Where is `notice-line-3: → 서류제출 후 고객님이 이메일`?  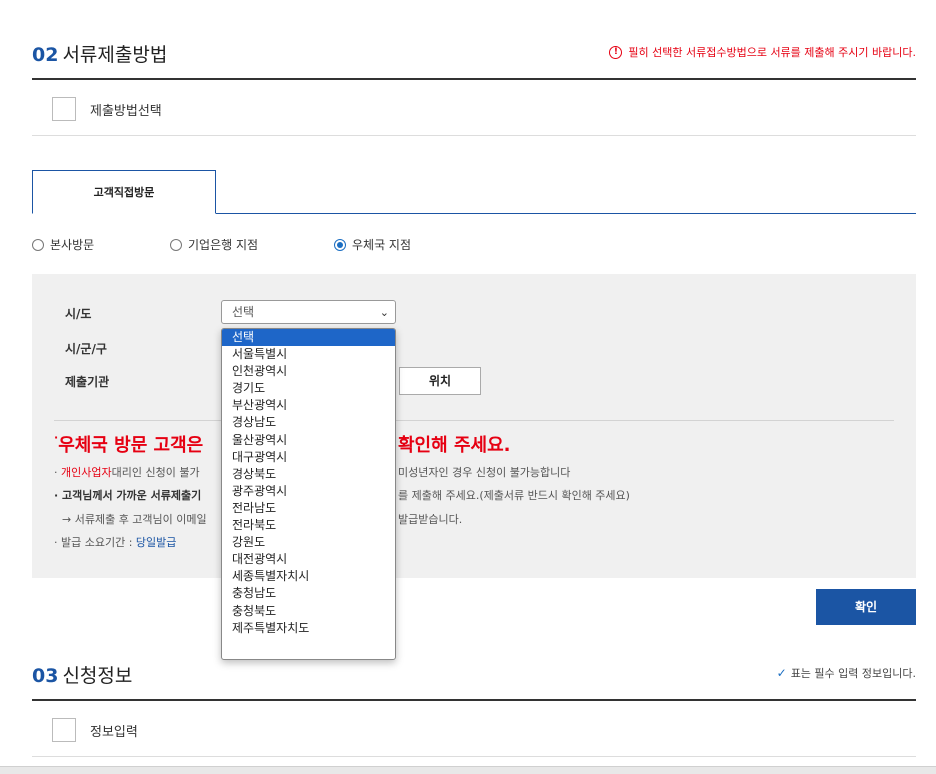
notice-line-3: → 서류제출 후 고객님이 이메일 is located at coordinates (134, 519).